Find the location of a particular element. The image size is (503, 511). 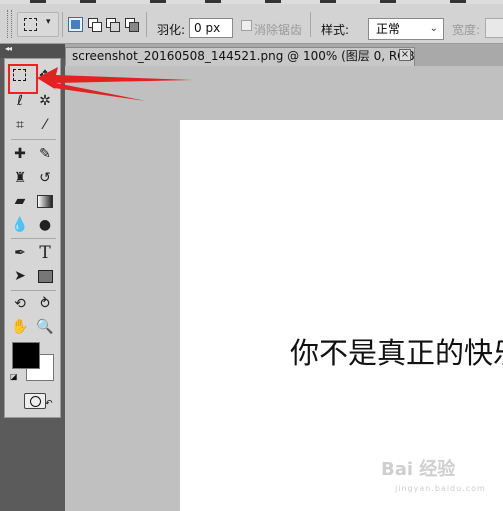

watermark-url: jingyan.baidu.com is located at coordinates (440, 488).